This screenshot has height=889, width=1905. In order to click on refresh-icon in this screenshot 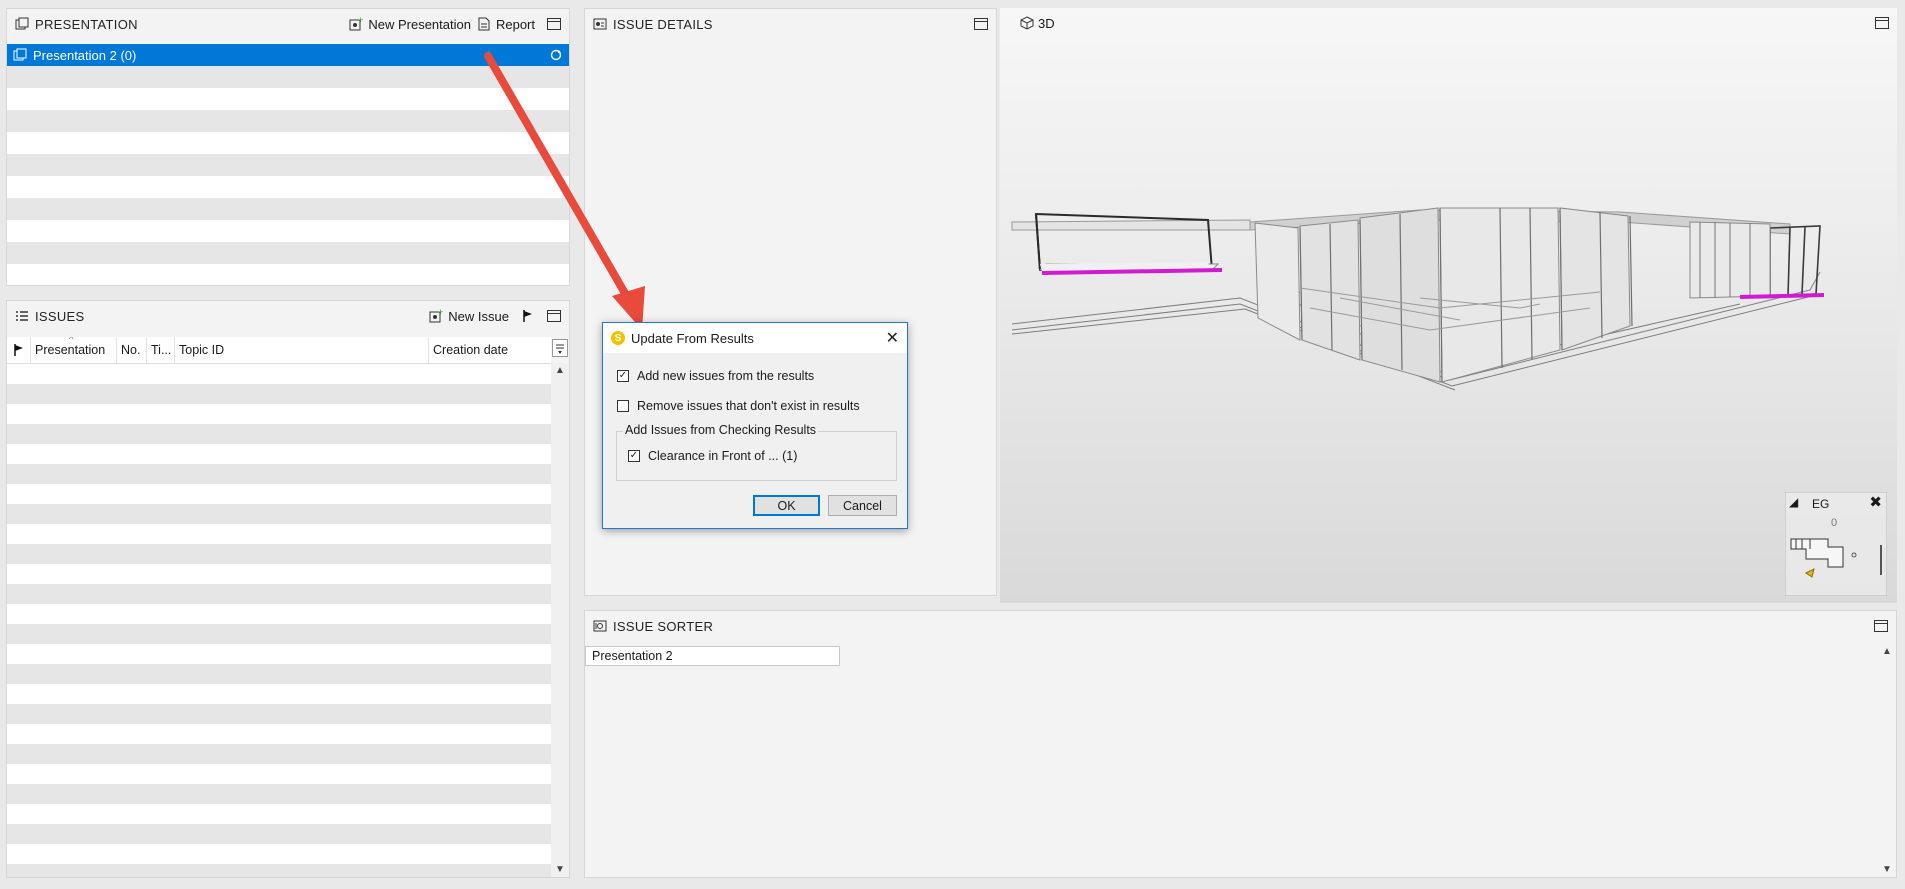, I will do `click(556, 55)`.